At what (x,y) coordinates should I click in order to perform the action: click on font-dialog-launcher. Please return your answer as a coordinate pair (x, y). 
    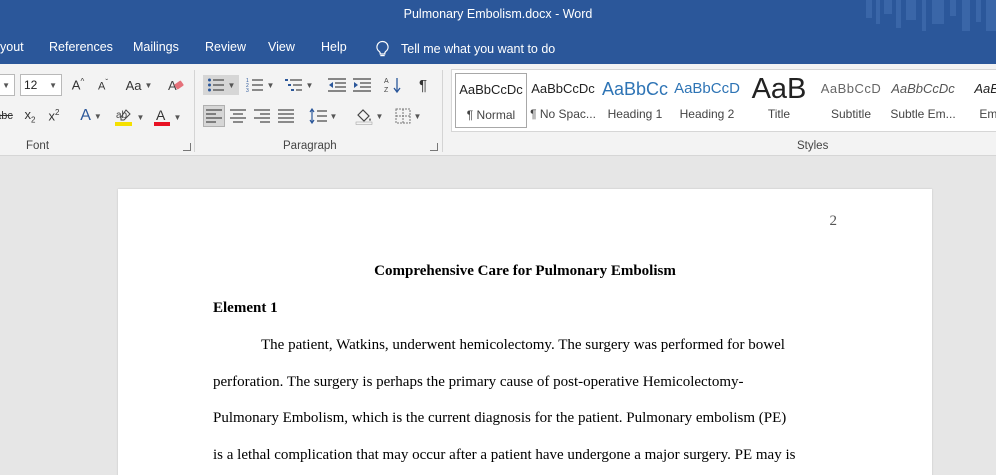
    Looking at the image, I should click on (187, 147).